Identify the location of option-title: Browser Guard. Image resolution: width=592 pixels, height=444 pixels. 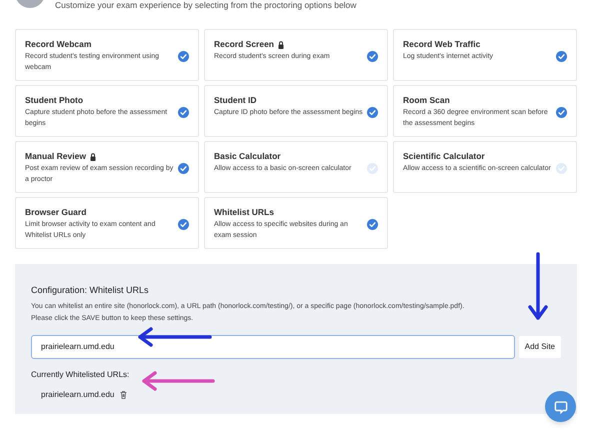
(55, 212).